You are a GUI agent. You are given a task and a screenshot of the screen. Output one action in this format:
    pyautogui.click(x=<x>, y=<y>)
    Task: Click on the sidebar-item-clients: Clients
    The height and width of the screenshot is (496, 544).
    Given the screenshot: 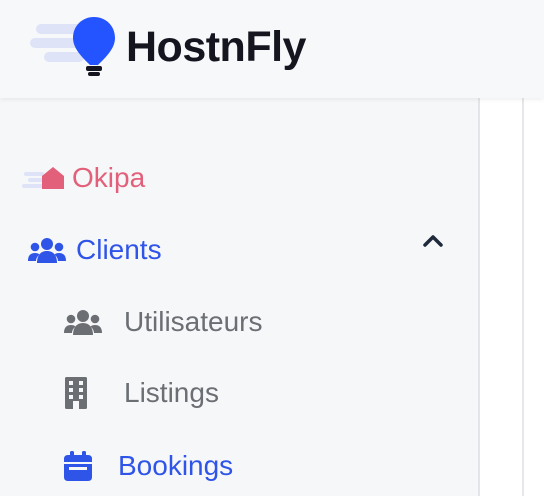 What is the action you would take?
    pyautogui.click(x=95, y=250)
    